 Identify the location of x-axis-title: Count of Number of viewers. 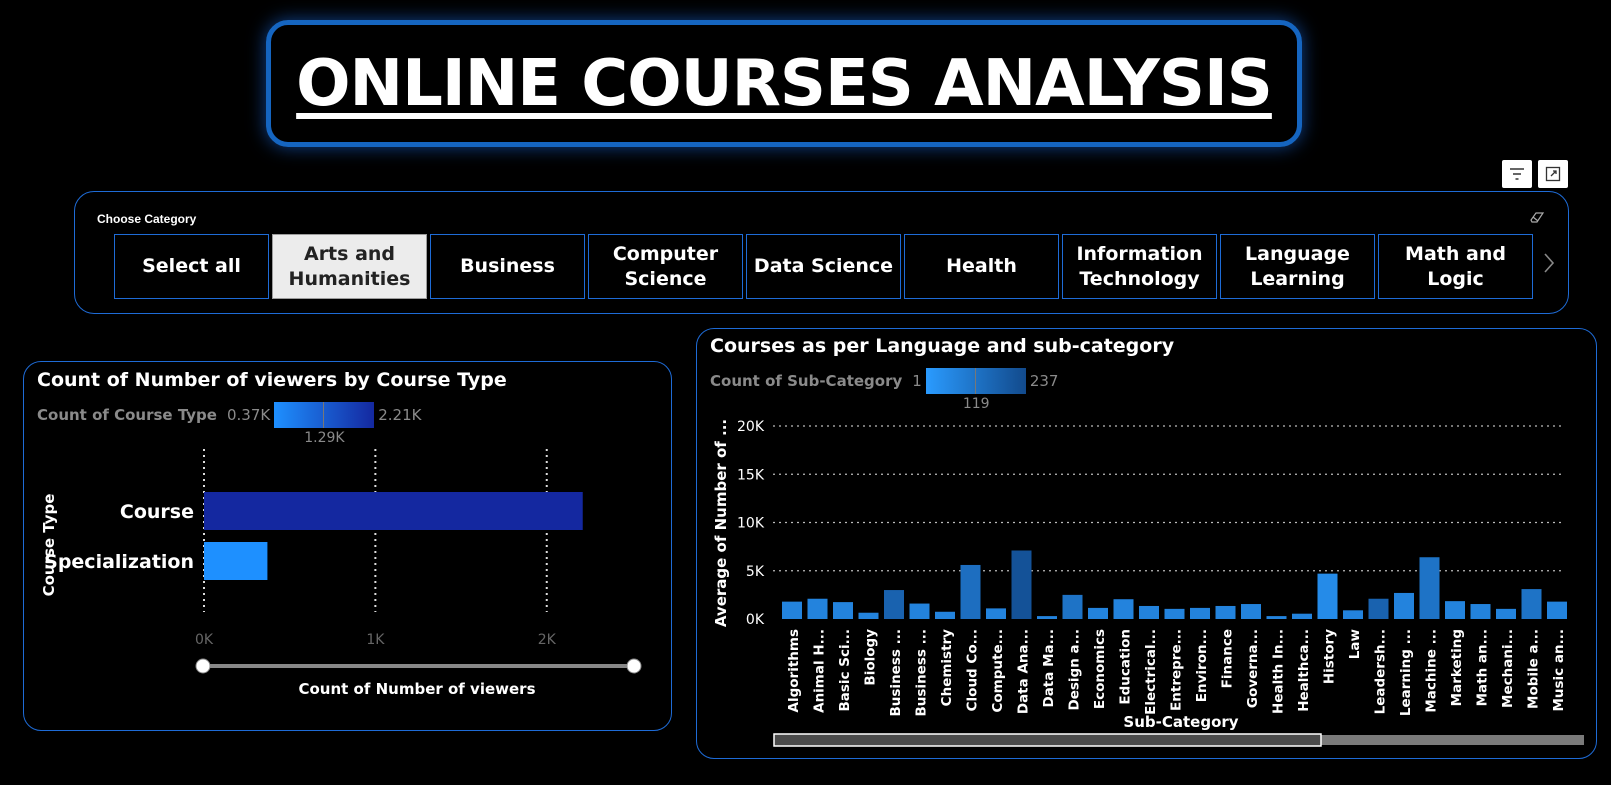
(416, 689).